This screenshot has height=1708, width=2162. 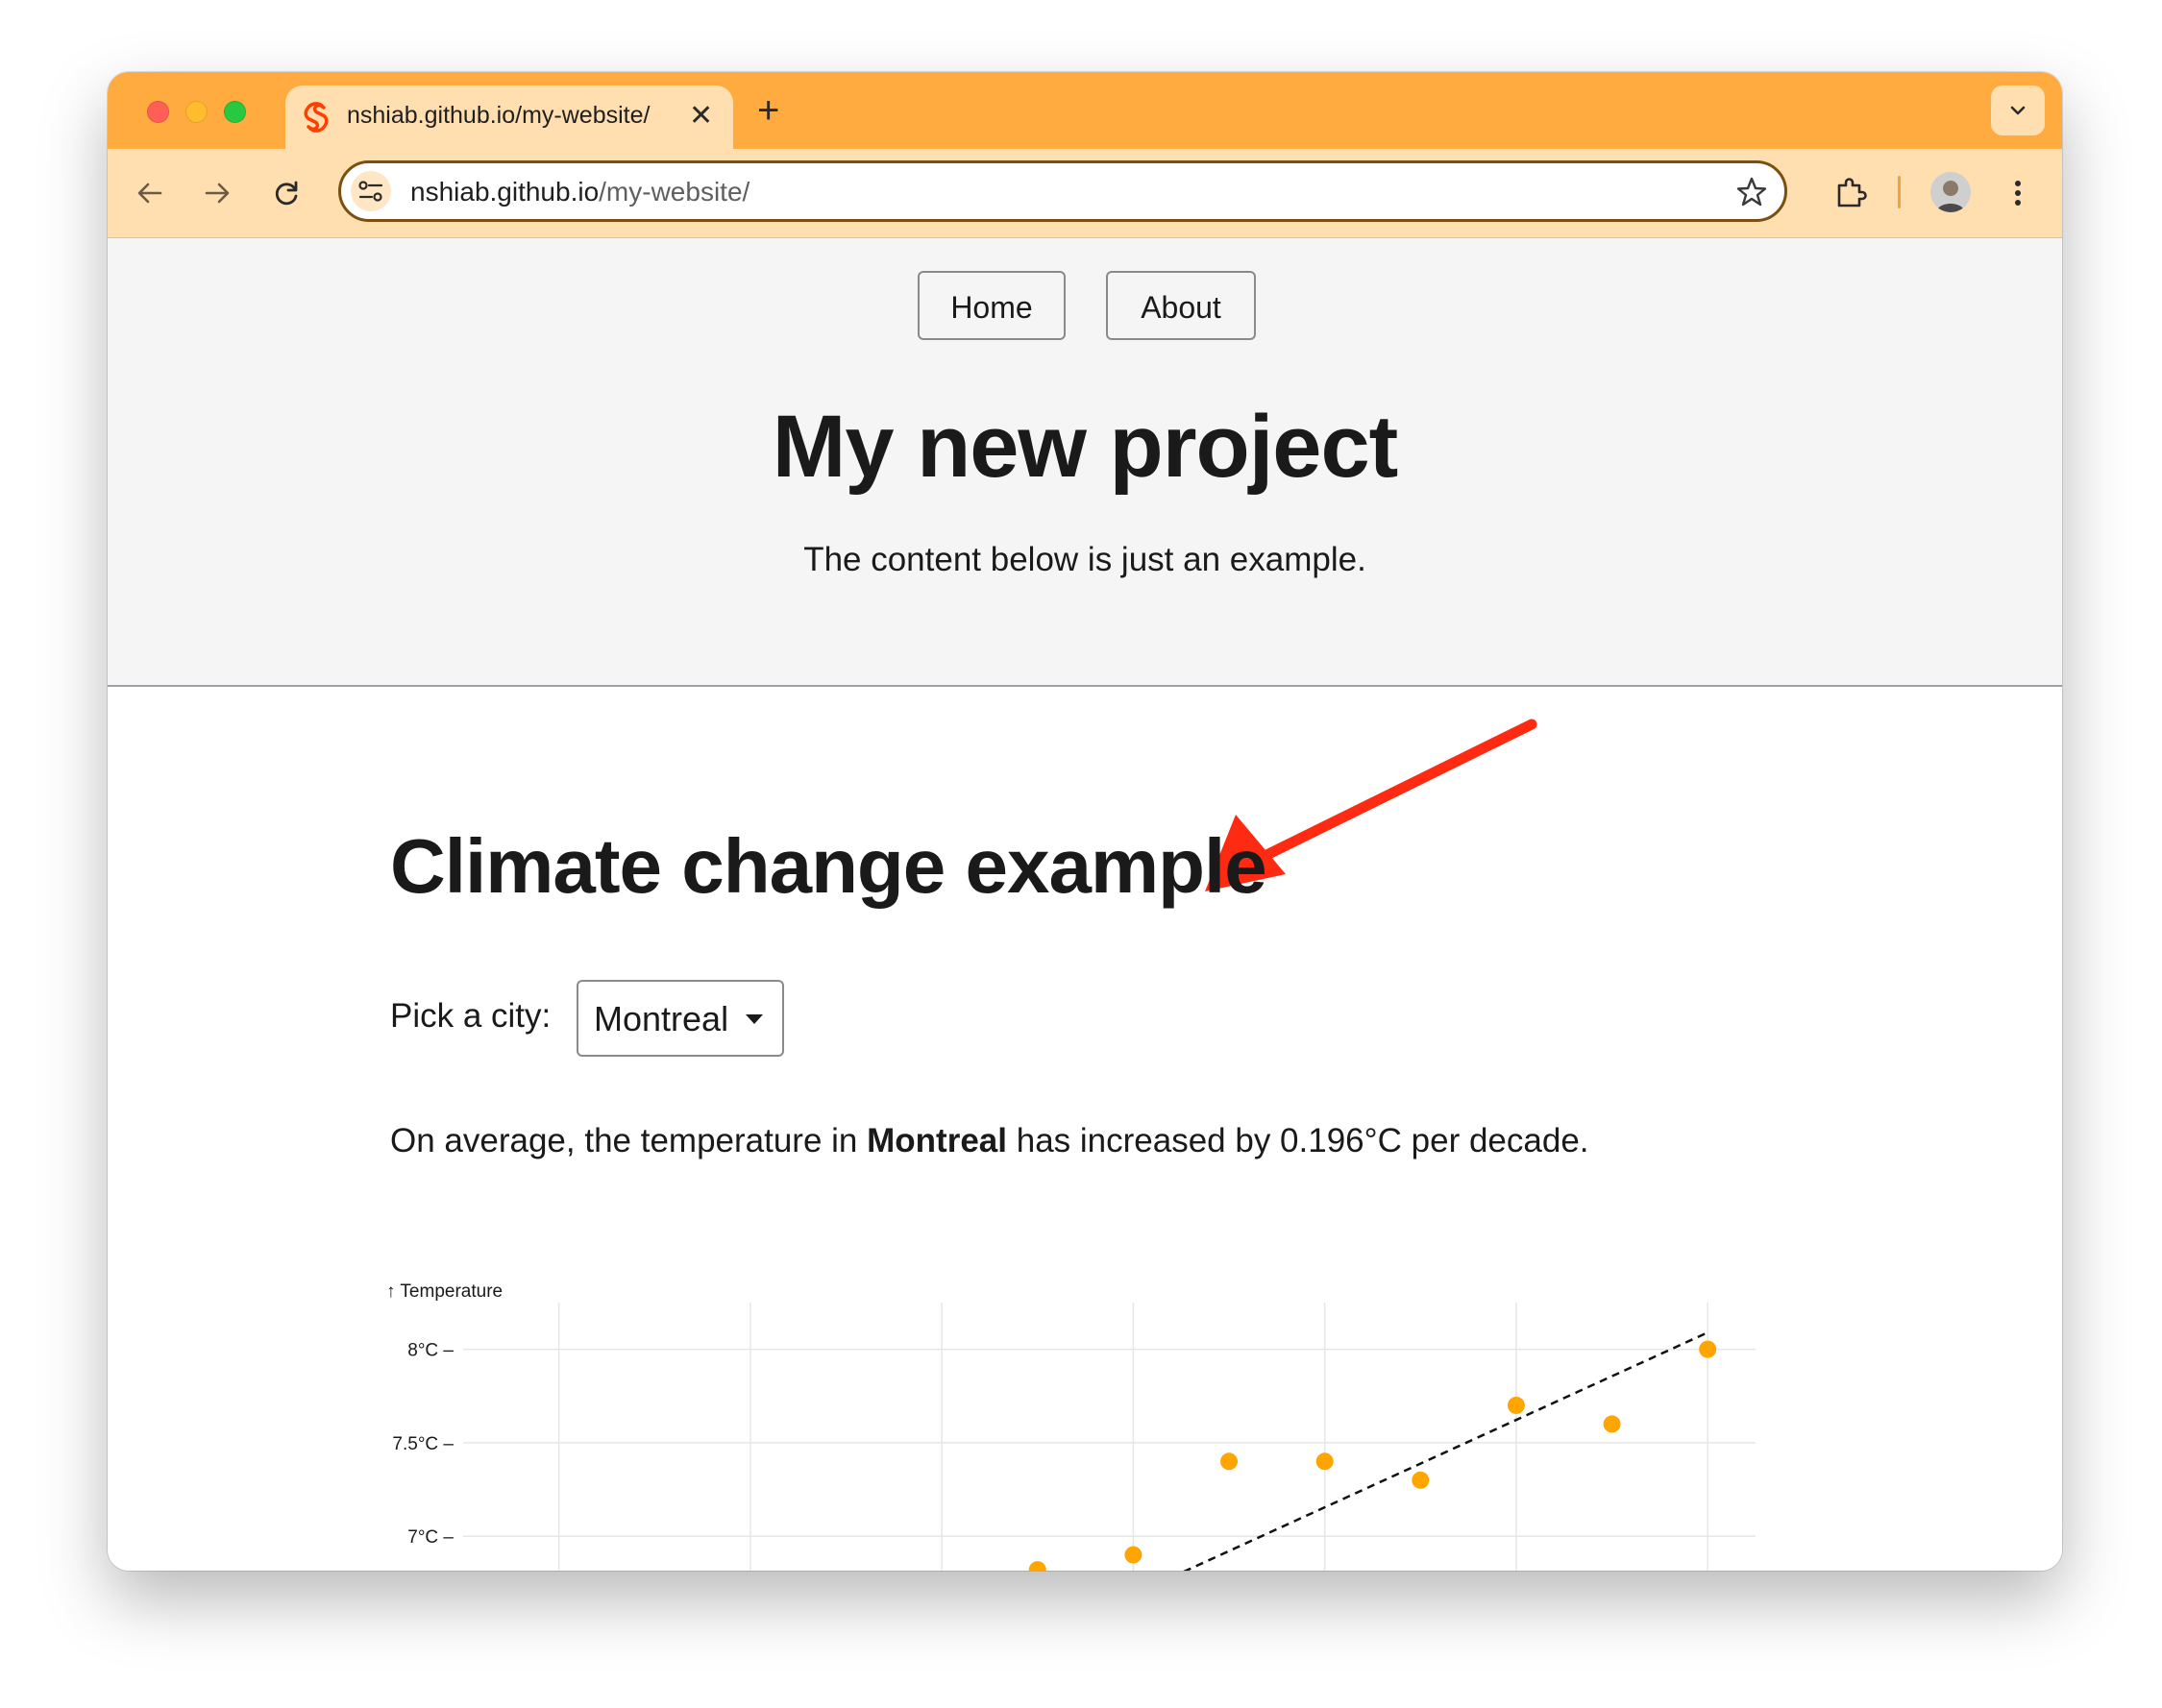 What do you see at coordinates (1071, 1426) in the screenshot?
I see `temperature-chart: ↑ Temperature 8°C – 7.5°C – 7°C –` at bounding box center [1071, 1426].